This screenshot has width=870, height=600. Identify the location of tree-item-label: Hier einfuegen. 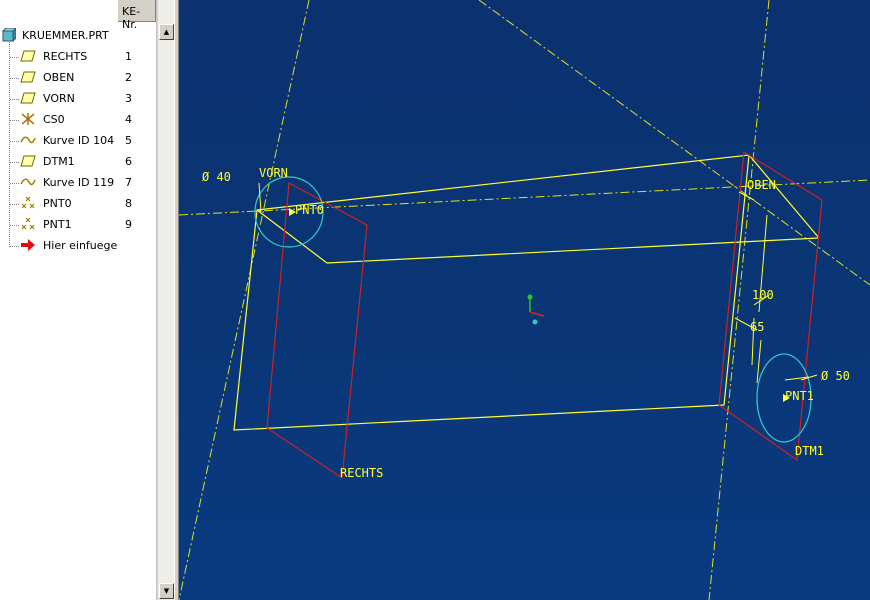
(81, 245).